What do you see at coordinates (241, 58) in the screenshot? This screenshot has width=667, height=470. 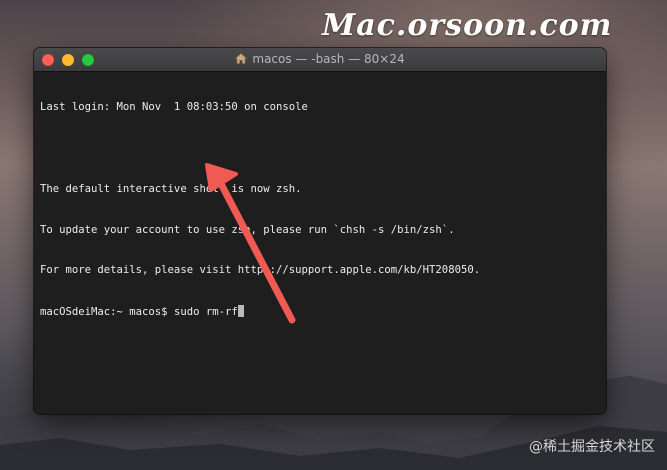 I see `home-icon` at bounding box center [241, 58].